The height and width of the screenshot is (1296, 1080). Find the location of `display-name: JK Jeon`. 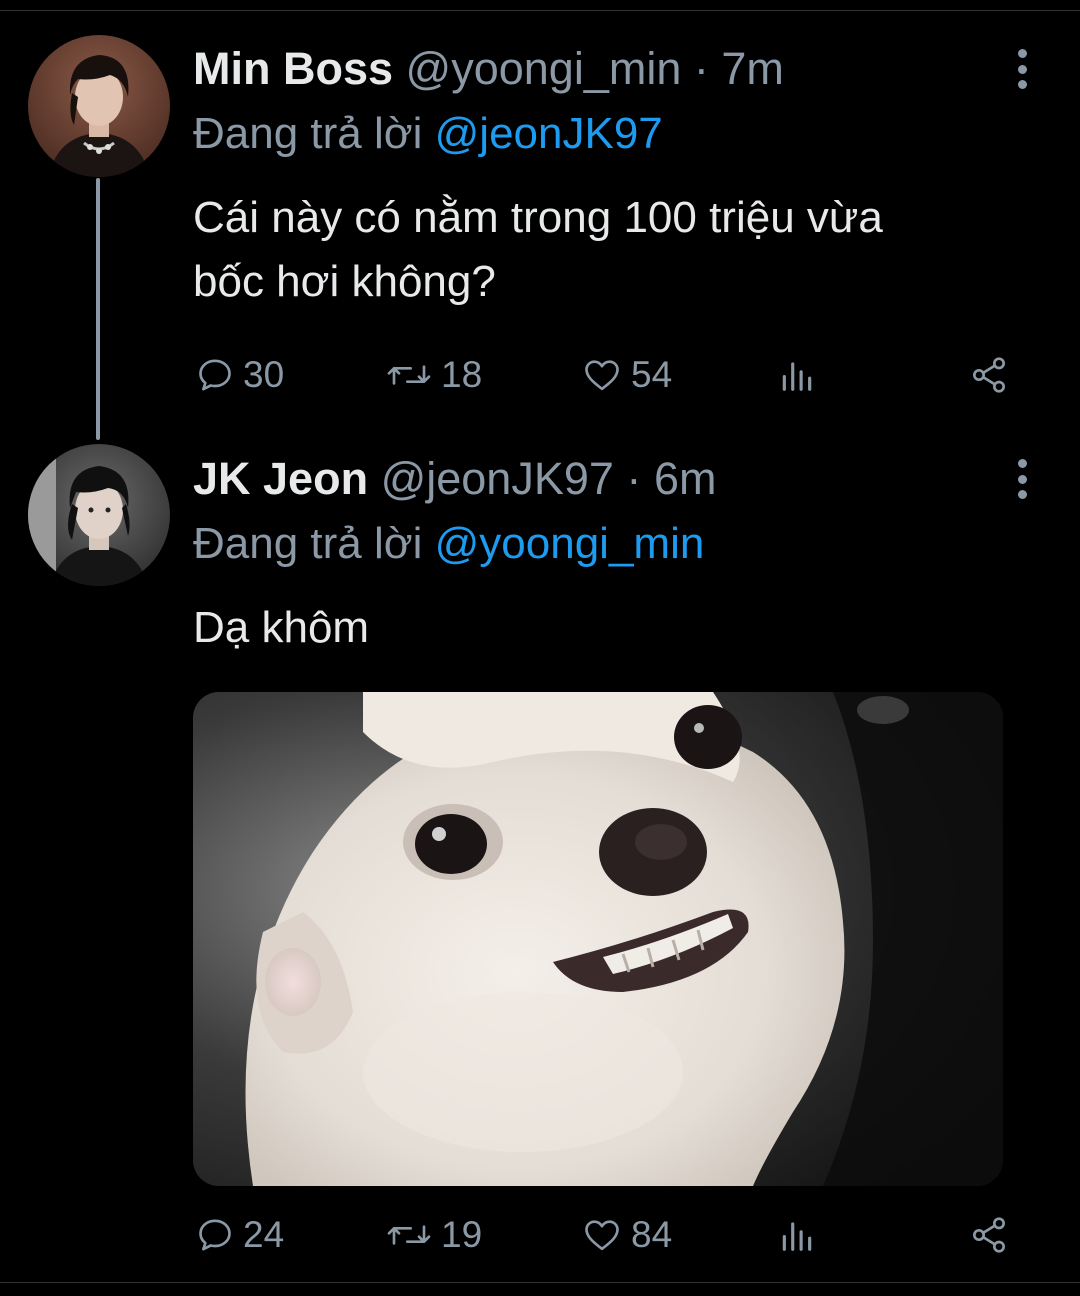

display-name: JK Jeon is located at coordinates (280, 478).